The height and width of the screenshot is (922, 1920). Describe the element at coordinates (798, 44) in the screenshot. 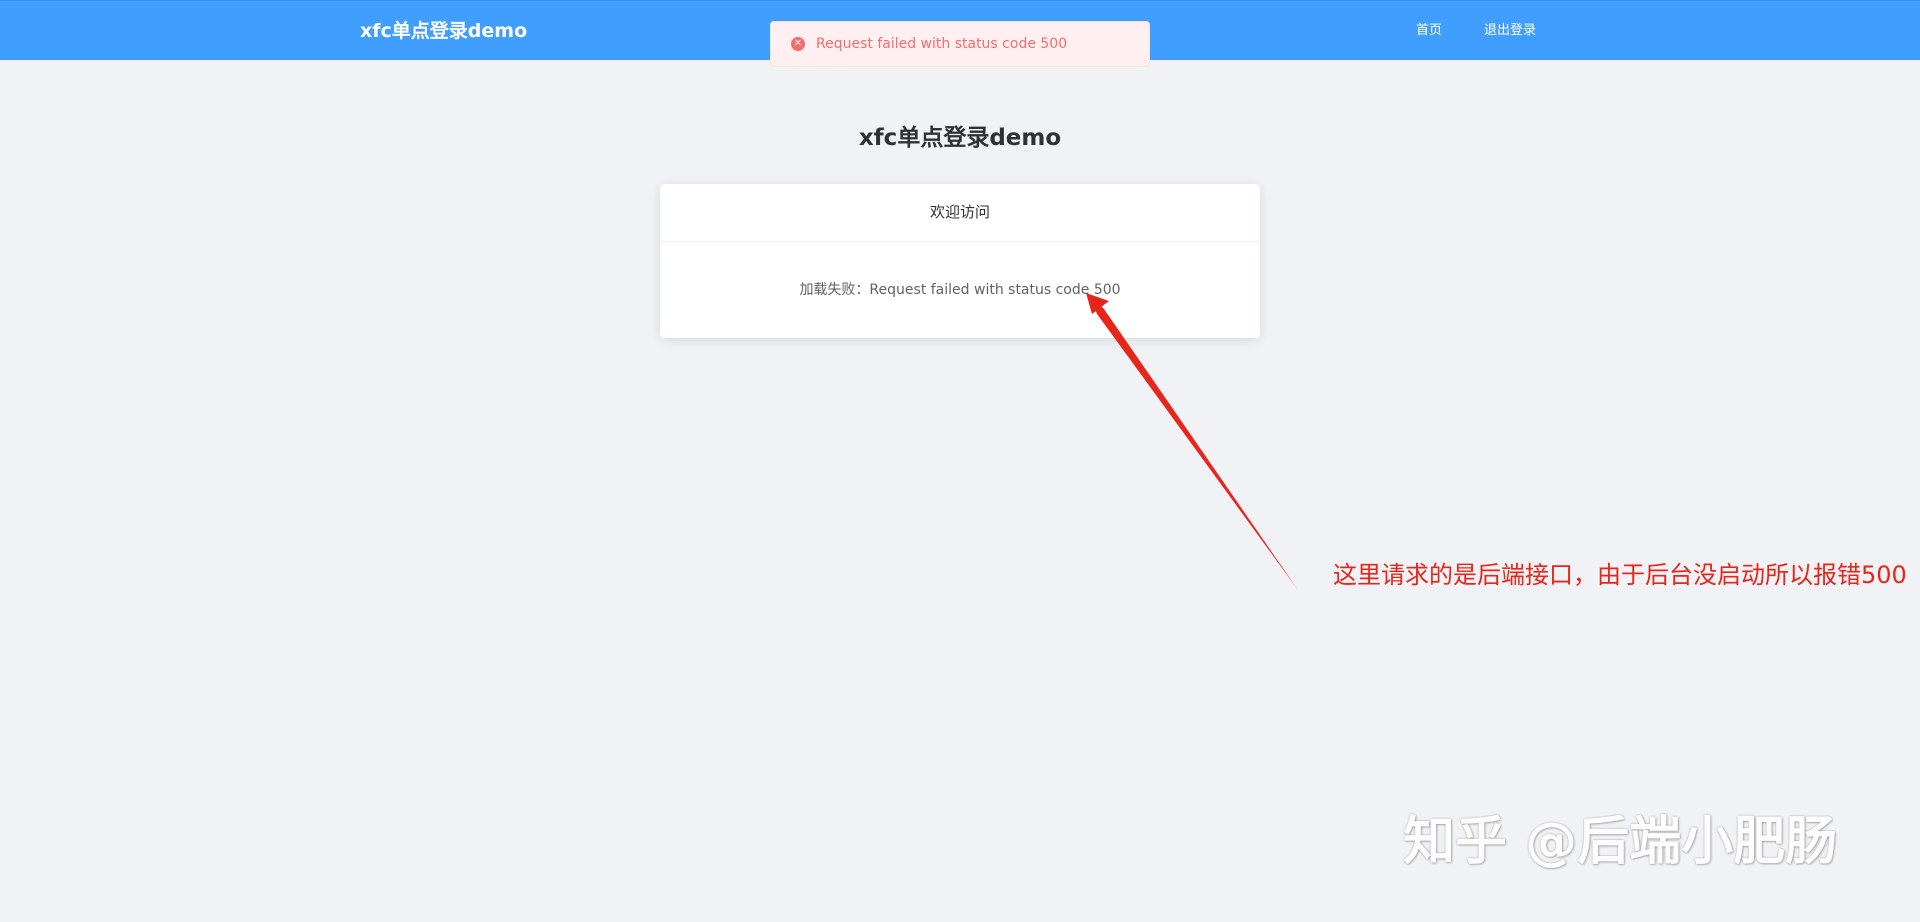

I see `error-circle-icon: ✕` at that location.